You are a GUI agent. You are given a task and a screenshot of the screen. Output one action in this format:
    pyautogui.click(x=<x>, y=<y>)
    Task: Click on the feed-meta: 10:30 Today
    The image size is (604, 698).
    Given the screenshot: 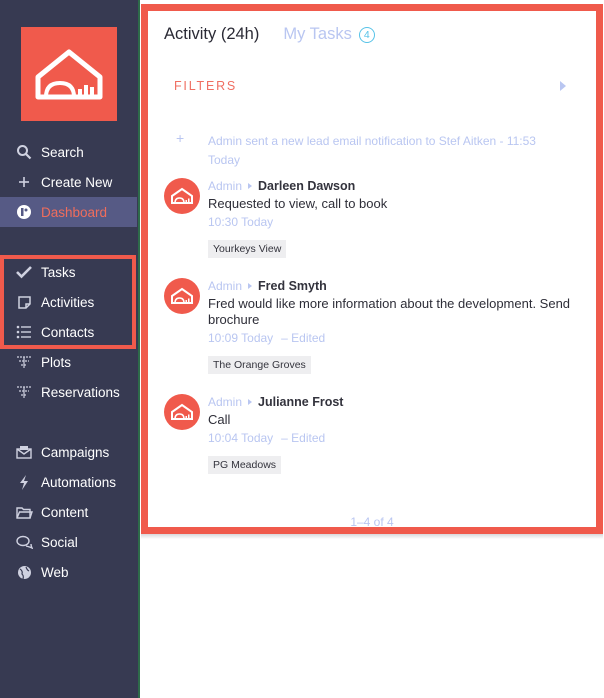 What is the action you would take?
    pyautogui.click(x=393, y=222)
    